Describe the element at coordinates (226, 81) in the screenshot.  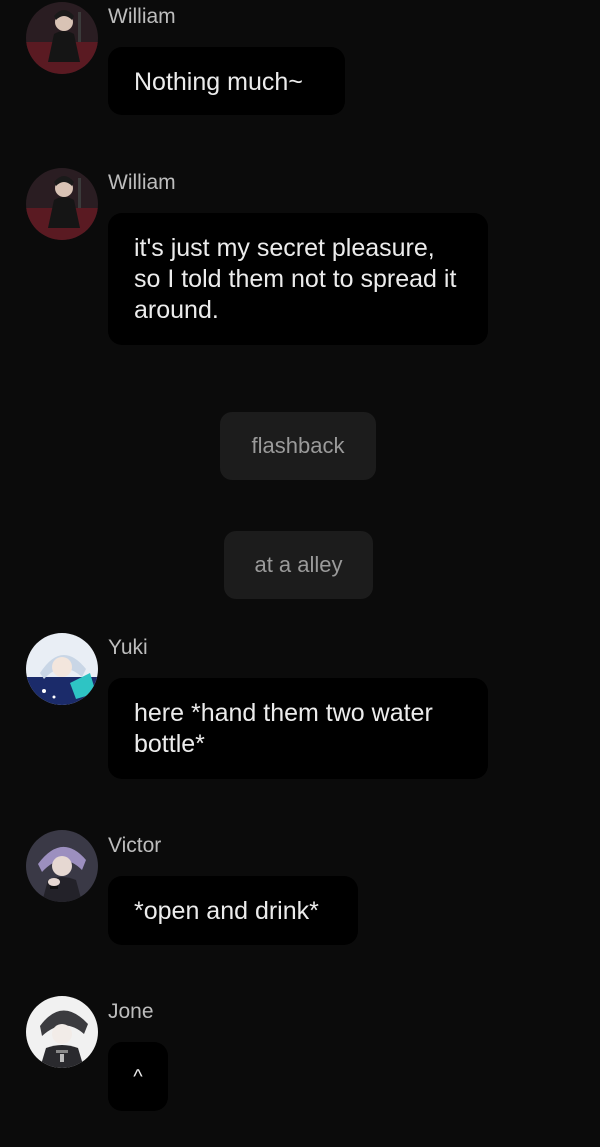
I see `message-bubble: Nothing much~` at that location.